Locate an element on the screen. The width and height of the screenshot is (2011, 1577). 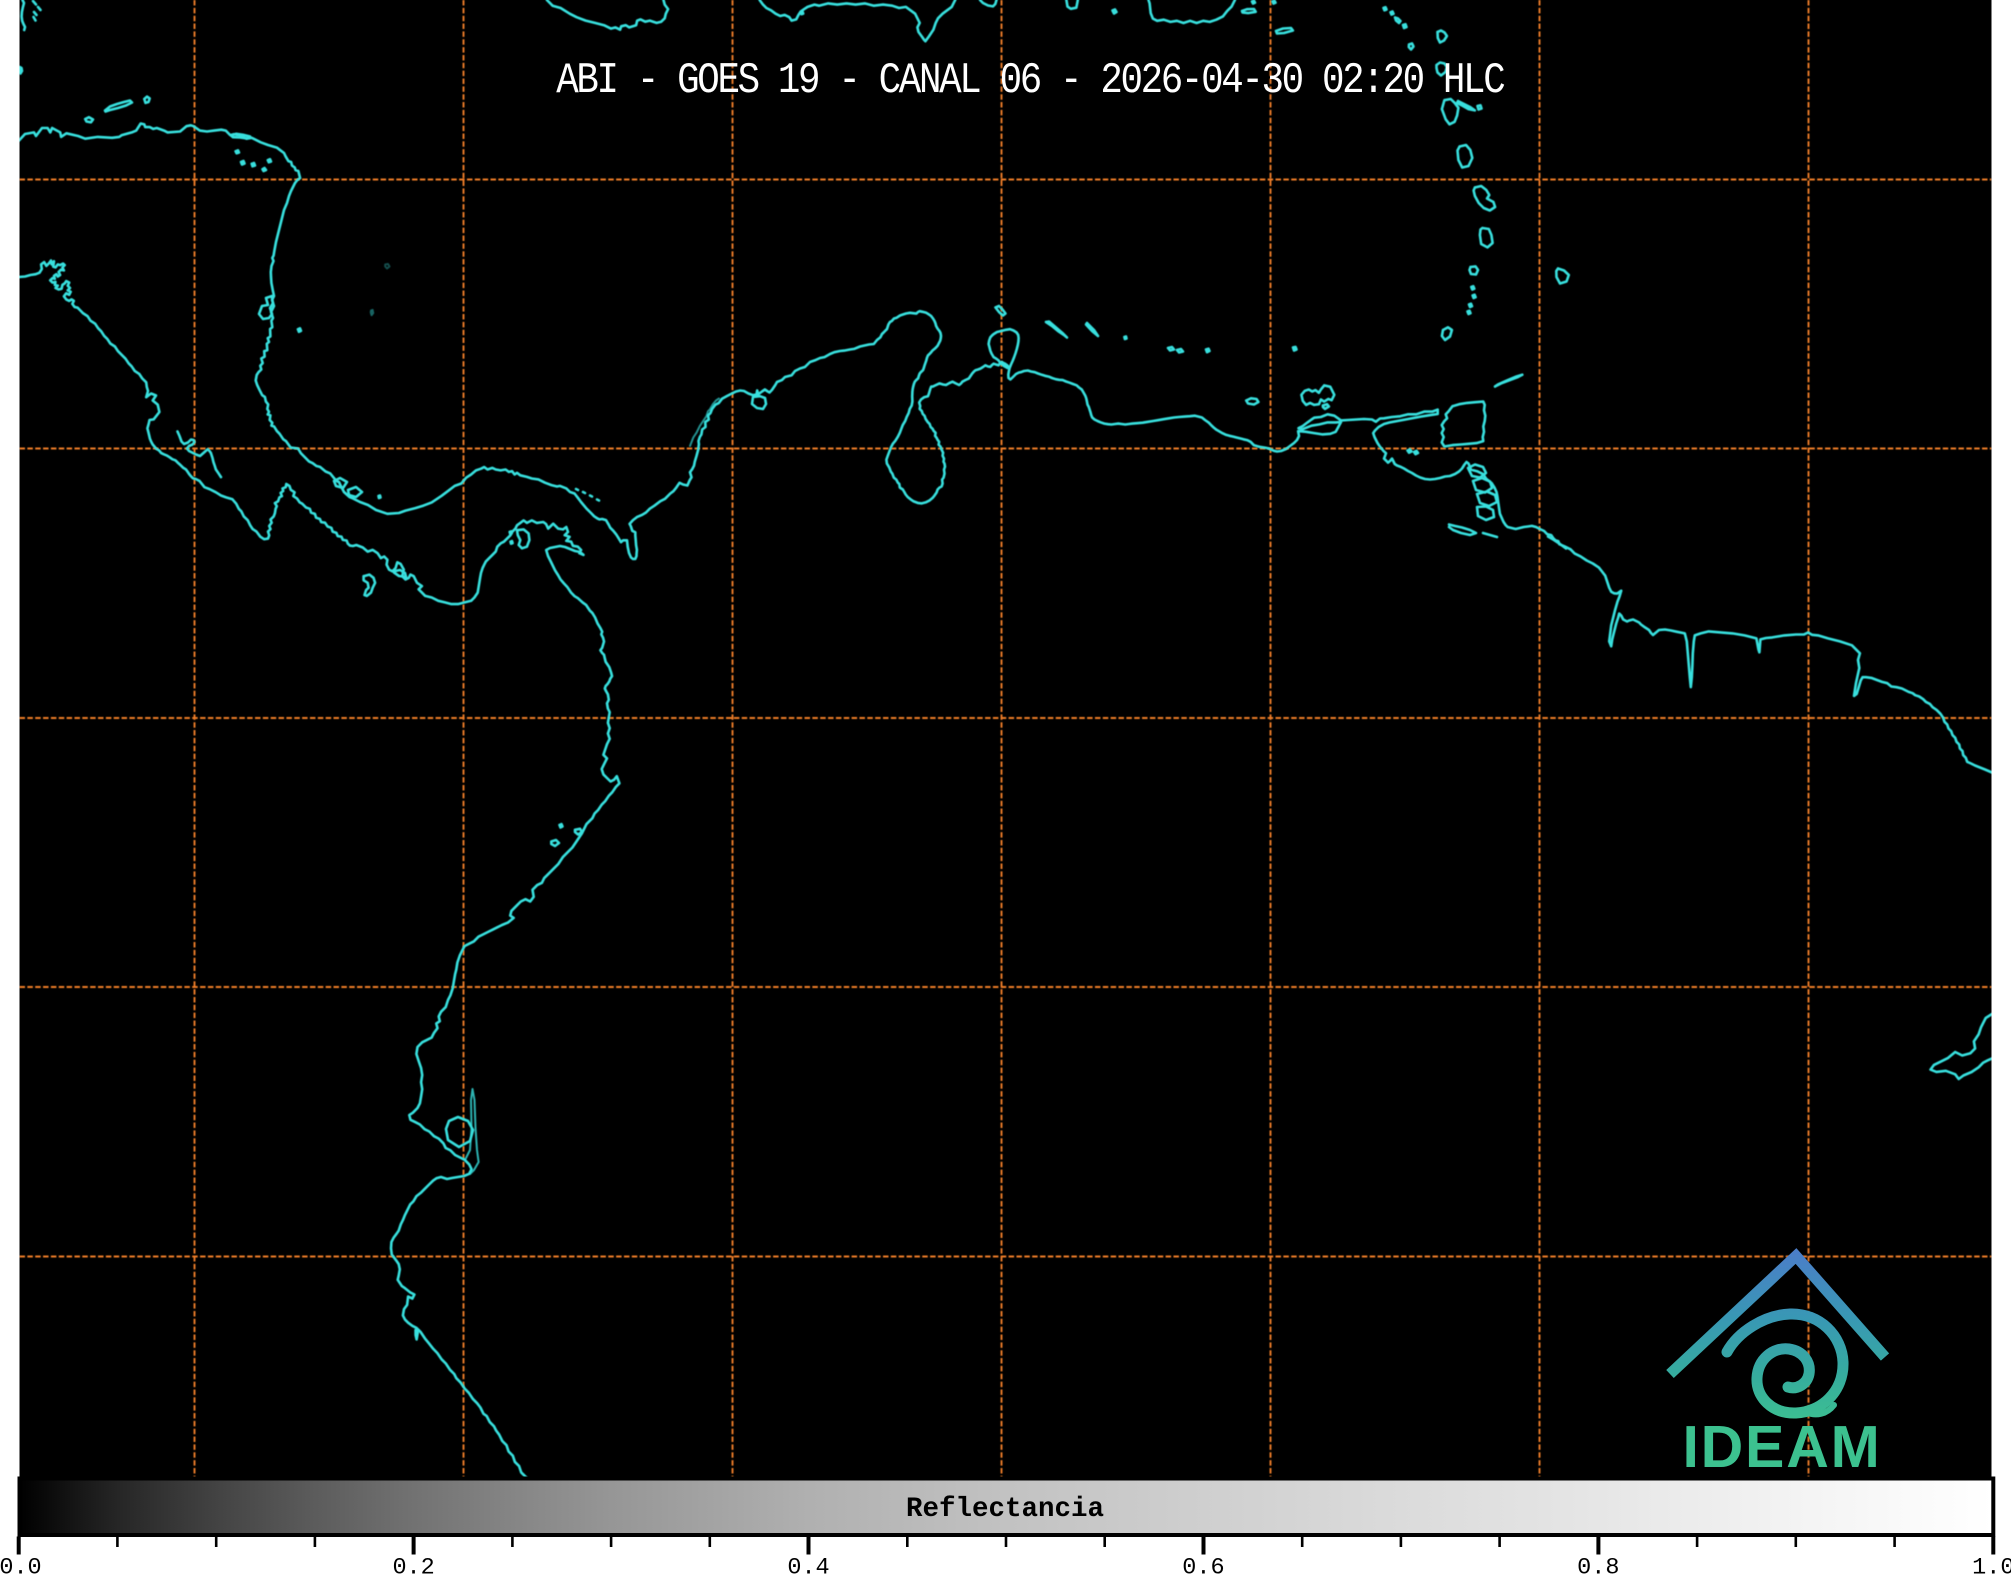
svg-text: 0.4 is located at coordinates (808, 1566).